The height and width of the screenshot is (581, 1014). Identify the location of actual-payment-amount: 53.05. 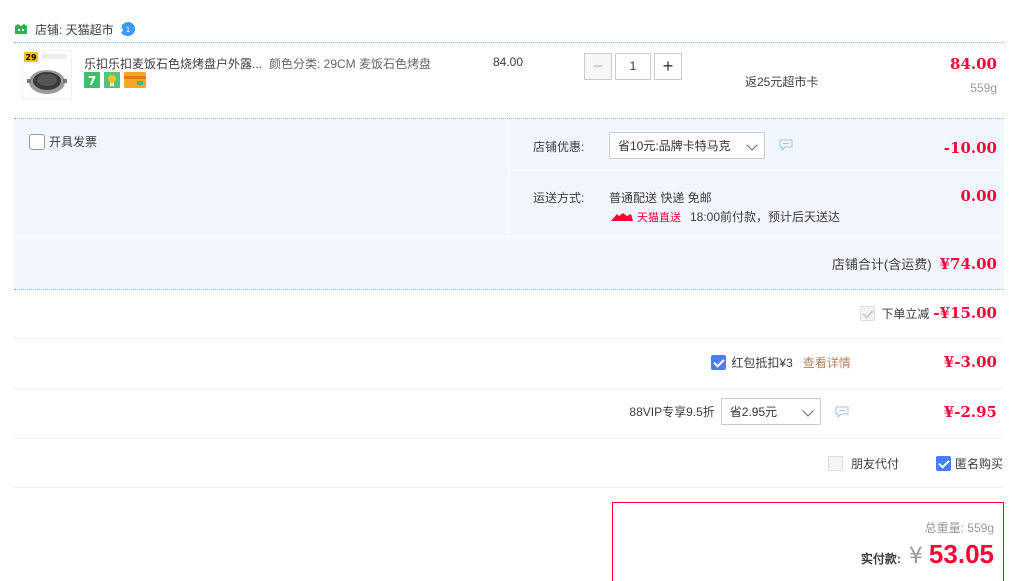
(961, 554).